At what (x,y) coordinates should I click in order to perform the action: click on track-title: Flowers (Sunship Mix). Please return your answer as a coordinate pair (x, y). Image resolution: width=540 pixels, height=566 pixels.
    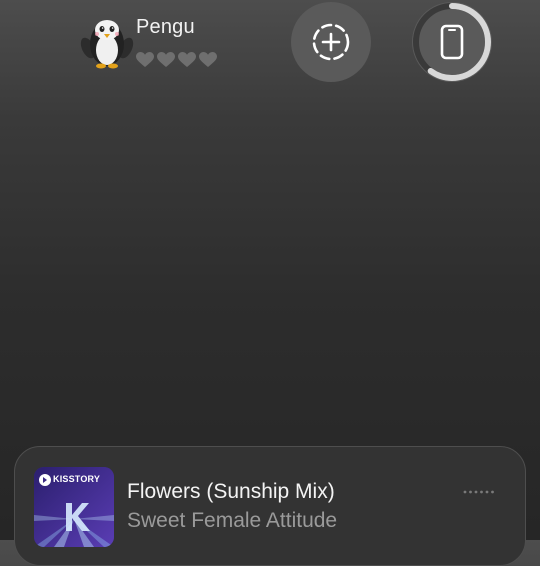
    Looking at the image, I should click on (231, 491).